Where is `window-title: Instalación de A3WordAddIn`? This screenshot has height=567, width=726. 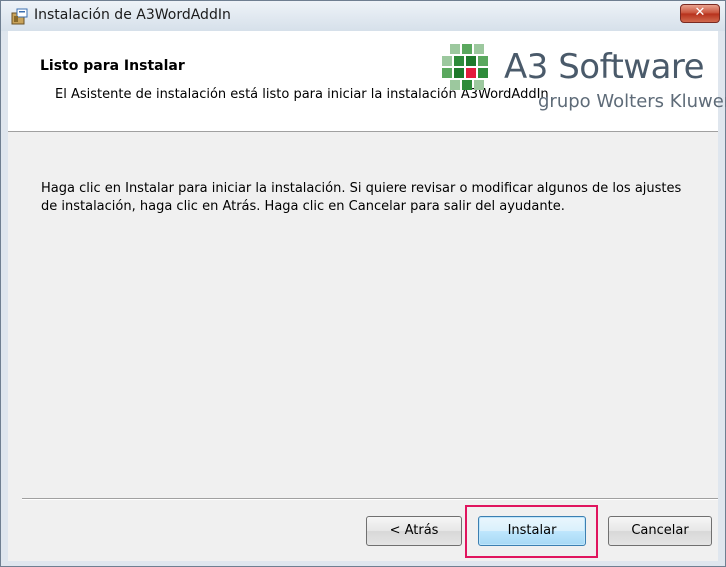
window-title: Instalación de A3WordAddIn is located at coordinates (132, 15).